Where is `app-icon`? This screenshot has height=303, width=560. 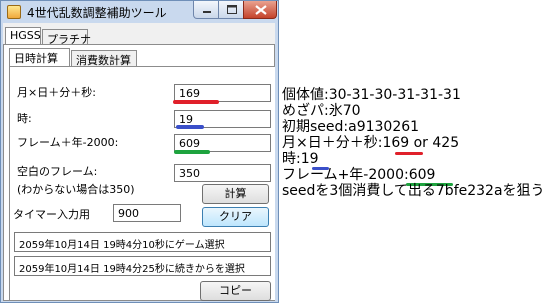 app-icon is located at coordinates (14, 12).